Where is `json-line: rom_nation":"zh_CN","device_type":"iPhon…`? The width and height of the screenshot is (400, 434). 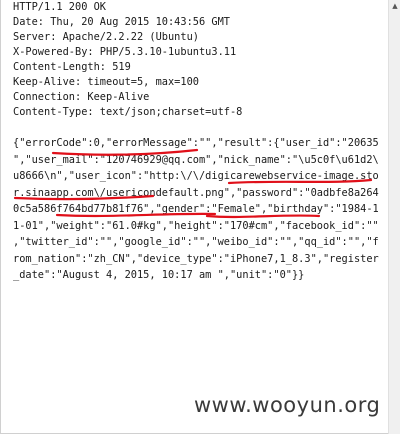 json-line: rom_nation":"zh_CN","device_type":"iPhon… is located at coordinates (196, 258).